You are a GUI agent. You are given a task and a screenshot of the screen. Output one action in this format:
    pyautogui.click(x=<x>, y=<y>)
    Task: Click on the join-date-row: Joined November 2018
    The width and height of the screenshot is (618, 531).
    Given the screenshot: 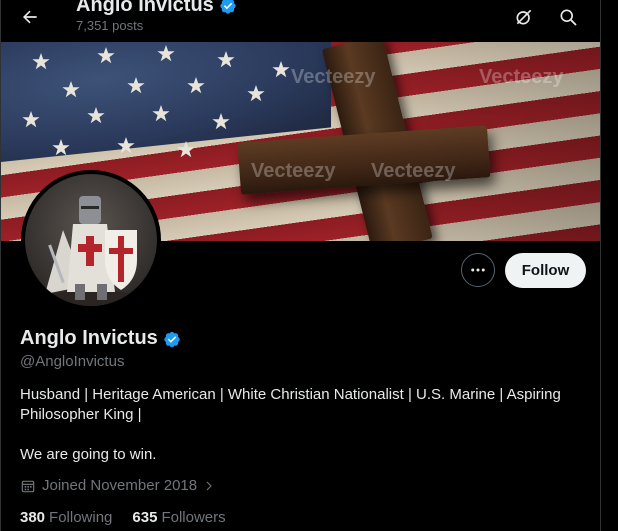 What is the action you would take?
    pyautogui.click(x=117, y=485)
    